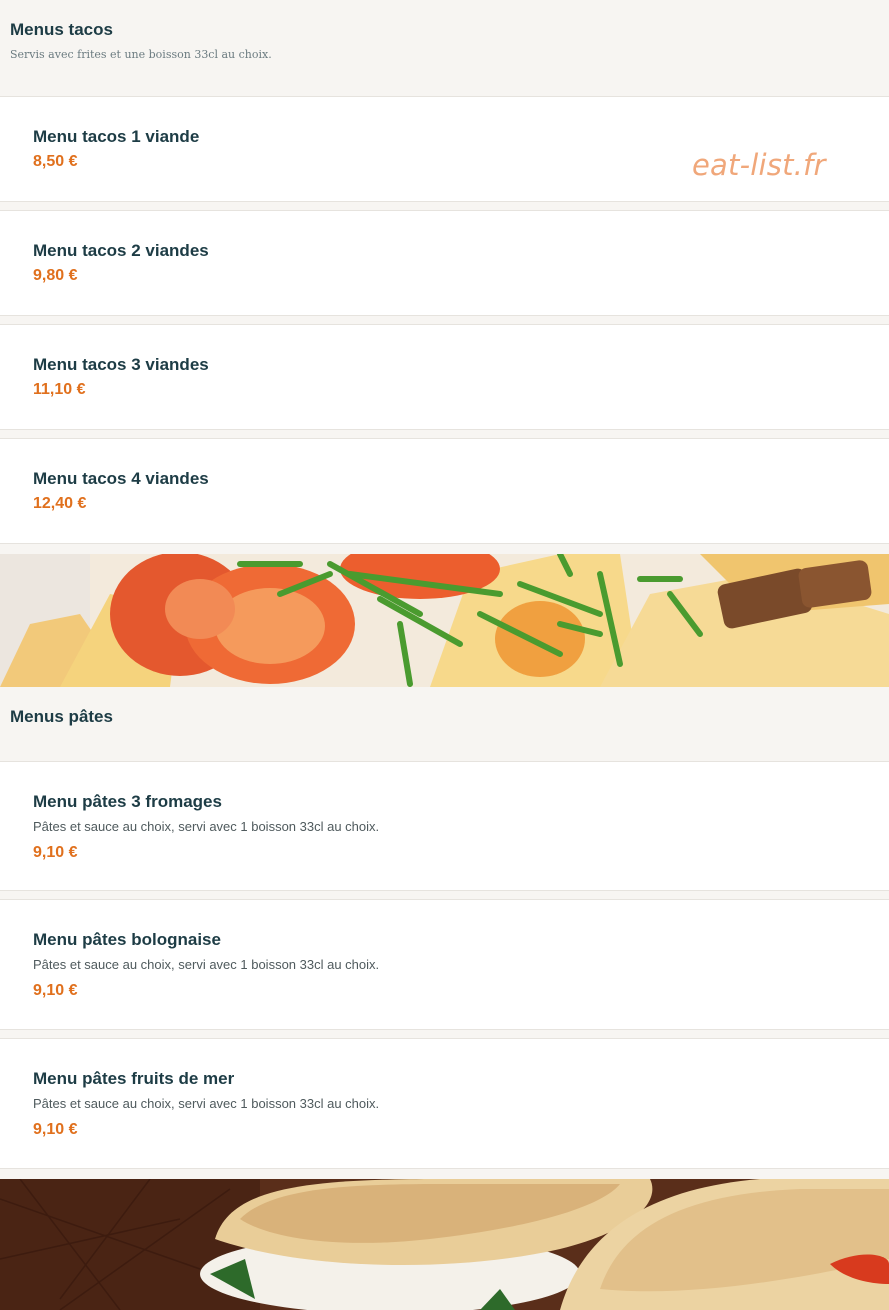 This screenshot has height=1310, width=889. What do you see at coordinates (55, 161) in the screenshot?
I see `item-price: 8,50 €` at bounding box center [55, 161].